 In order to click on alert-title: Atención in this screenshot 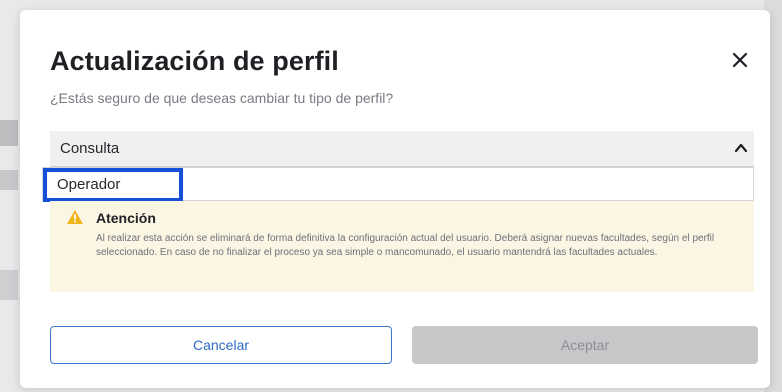, I will do `click(126, 218)`.